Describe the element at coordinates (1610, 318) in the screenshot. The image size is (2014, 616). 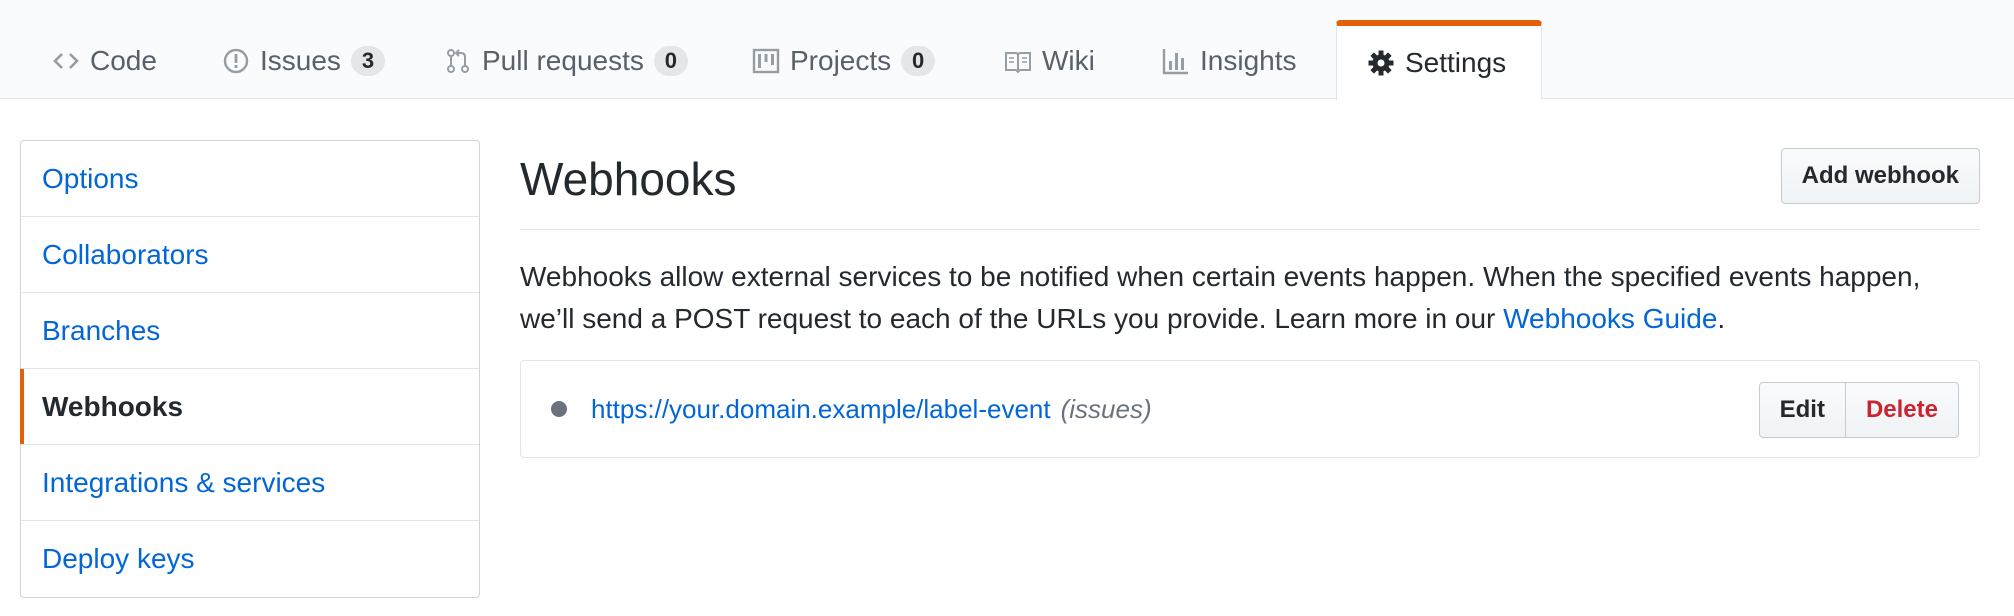
I see `webhooks-guide-link: Webhooks Guide` at that location.